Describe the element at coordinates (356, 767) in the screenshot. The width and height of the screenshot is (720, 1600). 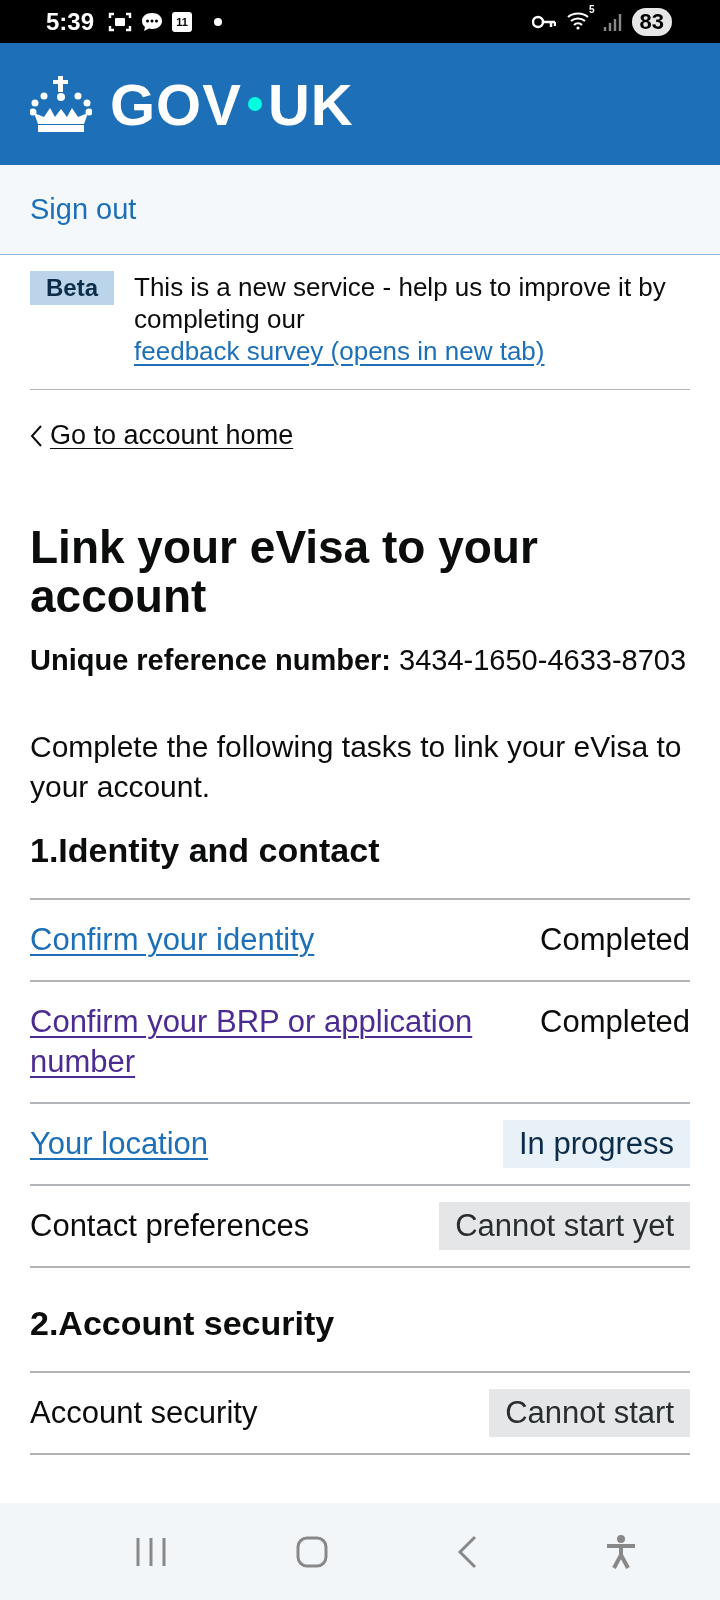
I see `intro-text: Complete the following tasks to link your eVisa to your account.` at that location.